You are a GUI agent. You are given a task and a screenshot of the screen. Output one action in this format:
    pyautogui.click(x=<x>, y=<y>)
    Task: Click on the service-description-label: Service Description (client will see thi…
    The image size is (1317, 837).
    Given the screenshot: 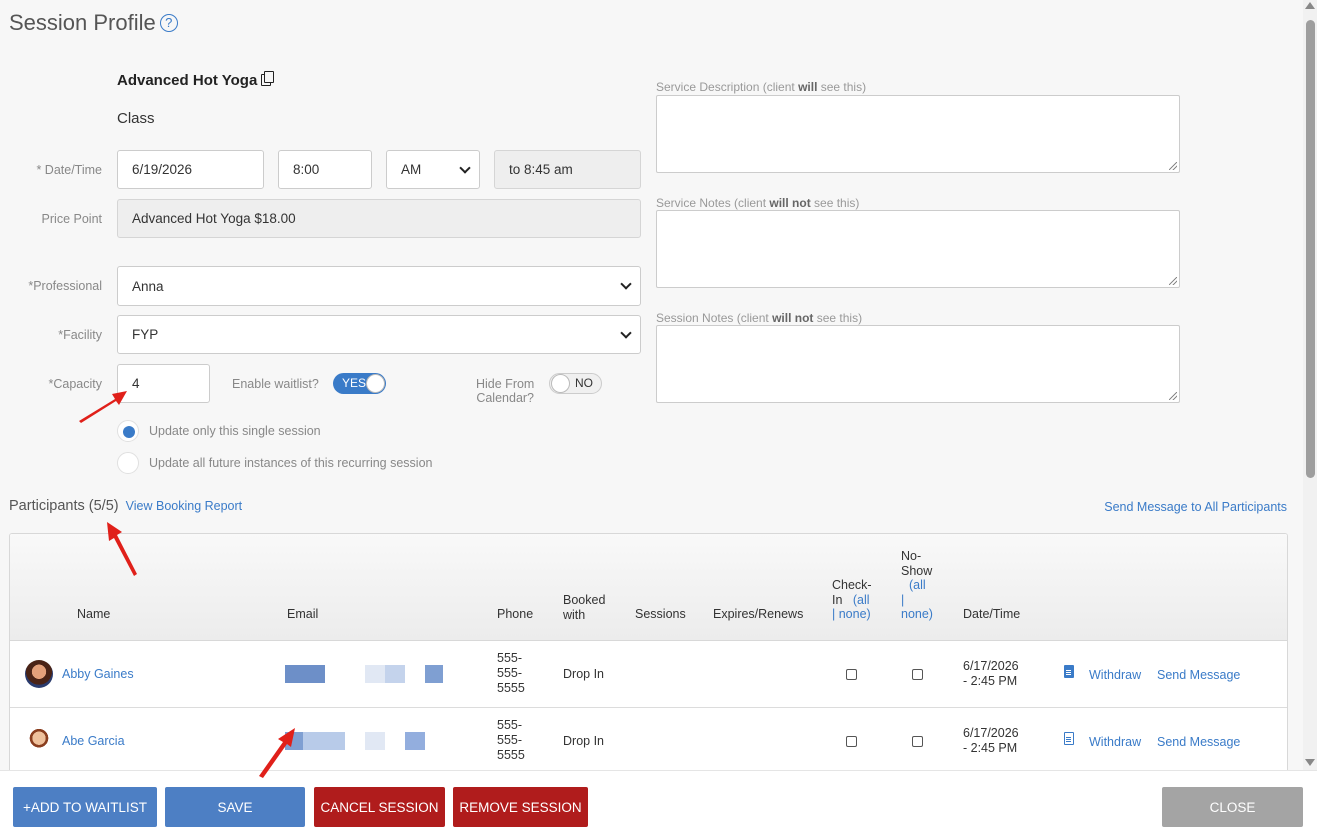 What is the action you would take?
    pyautogui.click(x=761, y=87)
    